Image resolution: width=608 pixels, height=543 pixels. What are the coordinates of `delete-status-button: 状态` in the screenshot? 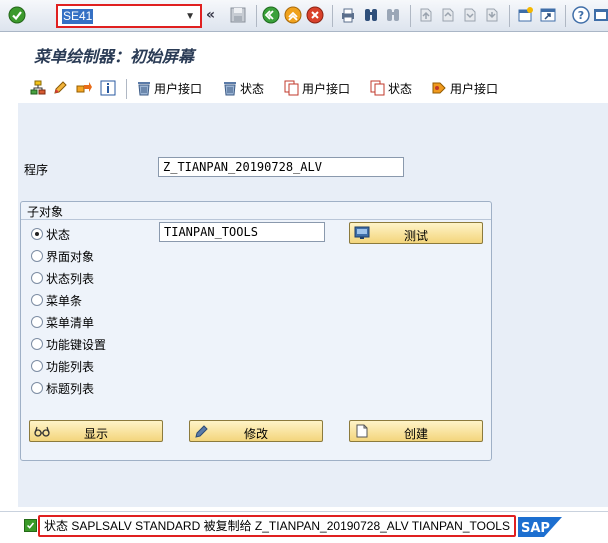 It's located at (243, 88).